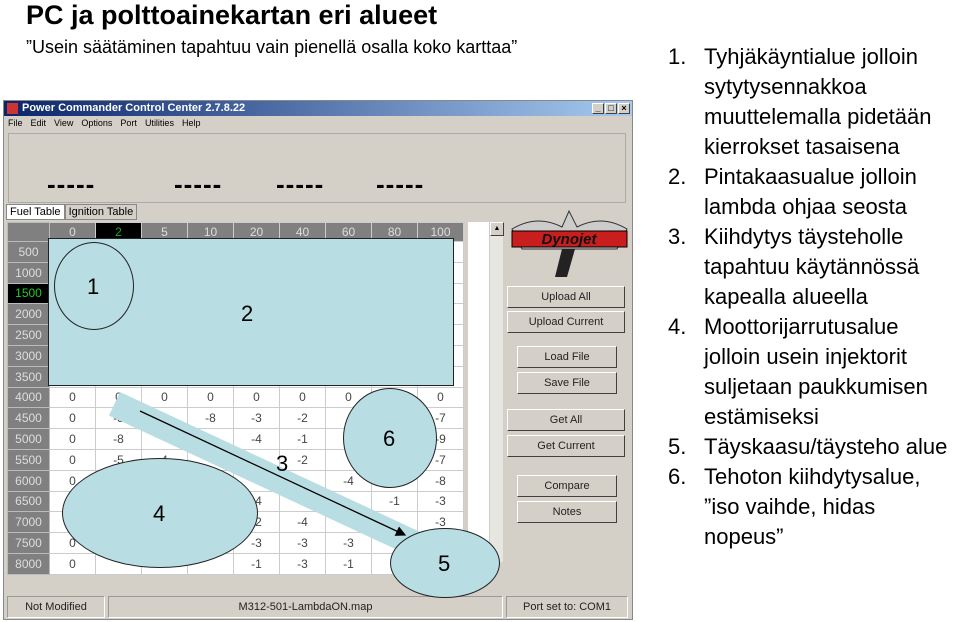 Image resolution: width=960 pixels, height=622 pixels. I want to click on region-label-1: 1, so click(93, 286).